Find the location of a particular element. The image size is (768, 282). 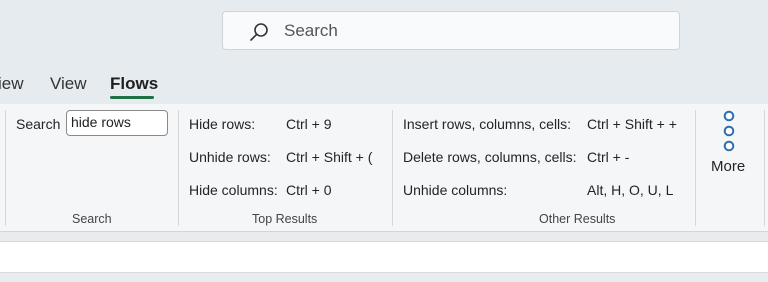

result-delete-shortcut: Ctrl + - is located at coordinates (608, 157).